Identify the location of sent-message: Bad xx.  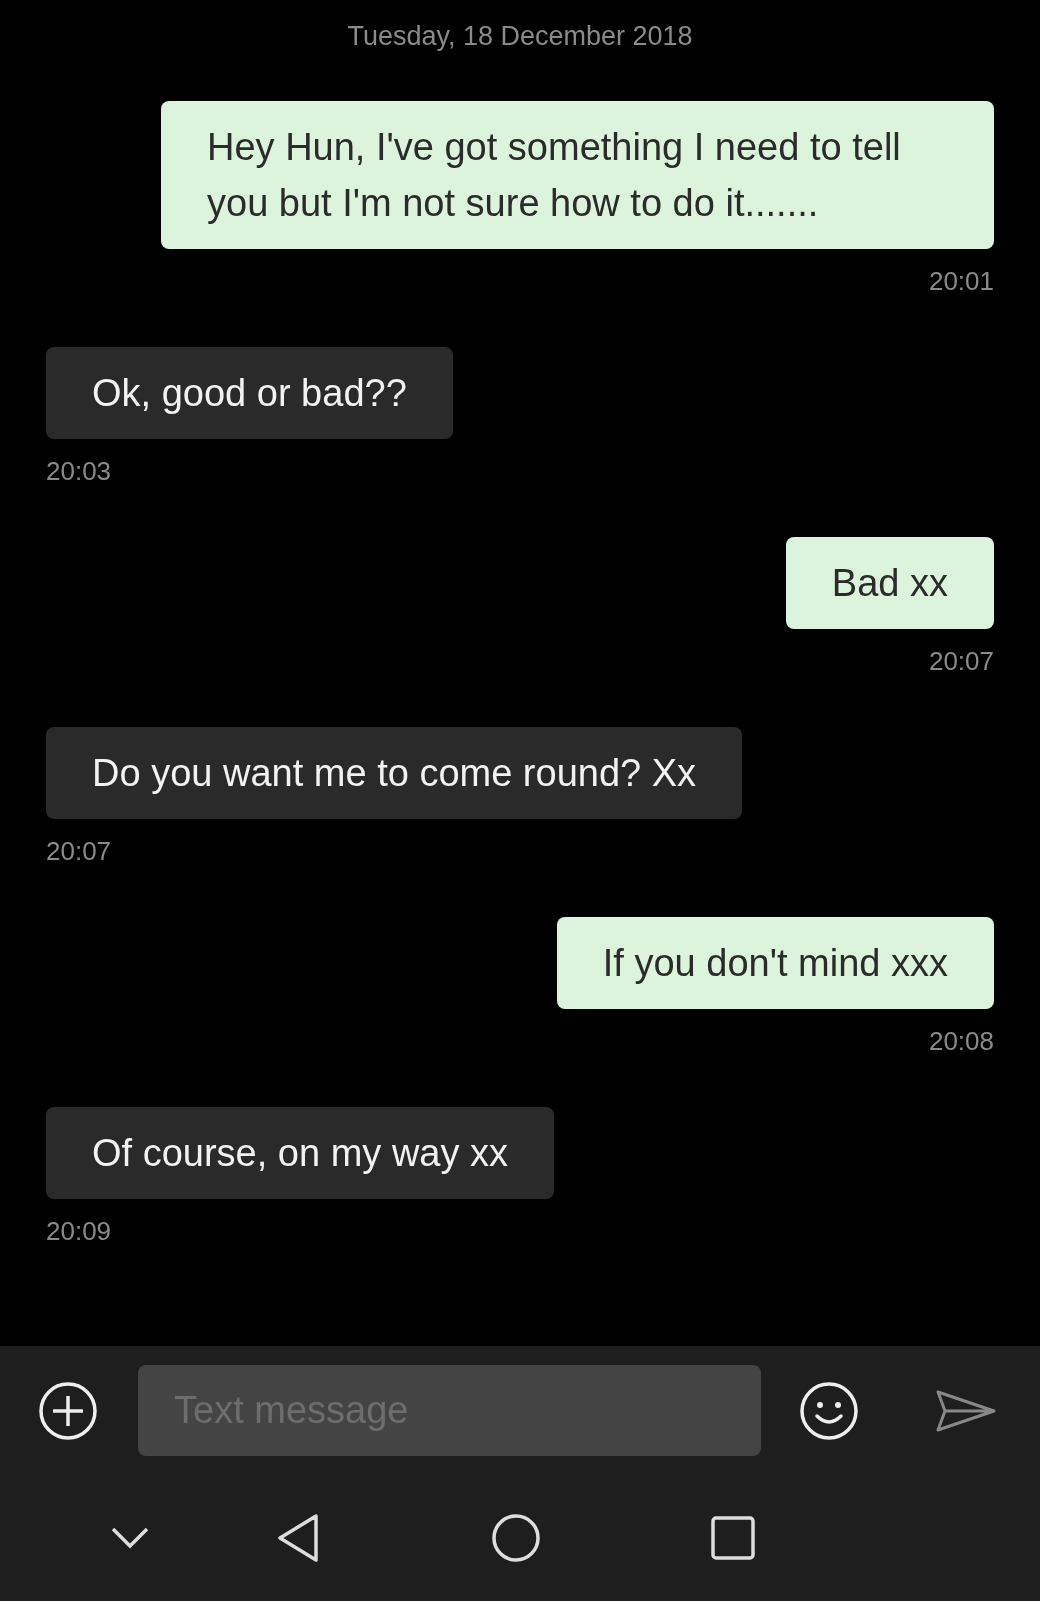
(889, 583).